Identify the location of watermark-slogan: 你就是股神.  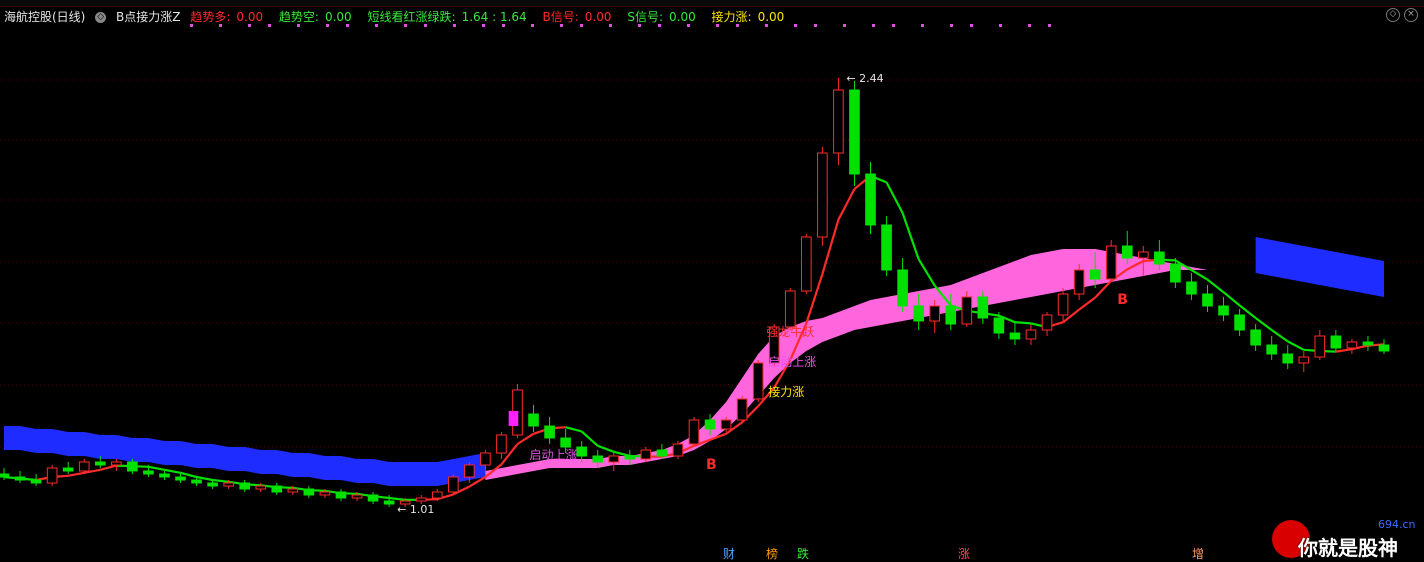
(1348, 548).